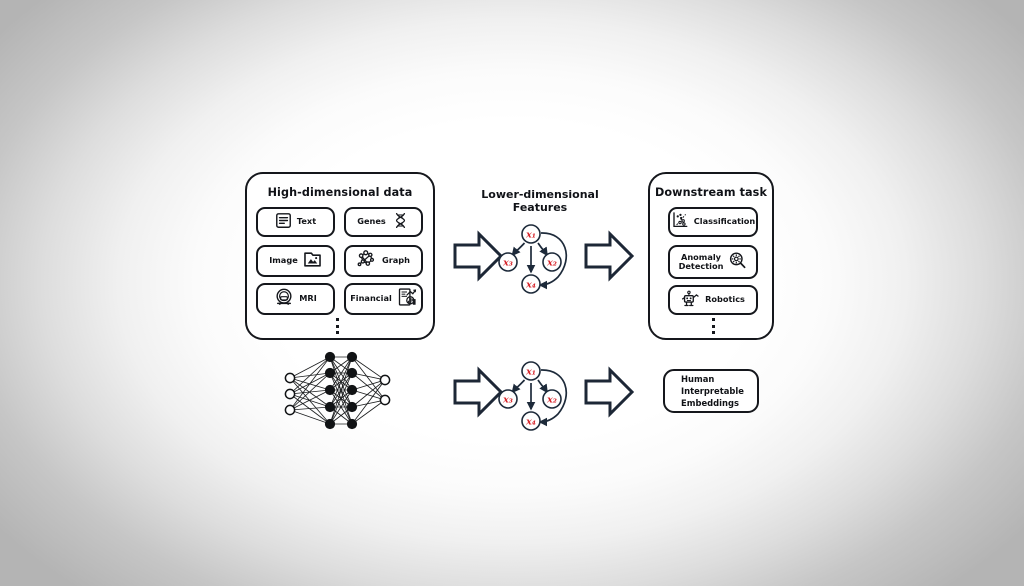 The width and height of the screenshot is (1024, 586). What do you see at coordinates (371, 221) in the screenshot?
I see `chip-genes-label: Genes` at bounding box center [371, 221].